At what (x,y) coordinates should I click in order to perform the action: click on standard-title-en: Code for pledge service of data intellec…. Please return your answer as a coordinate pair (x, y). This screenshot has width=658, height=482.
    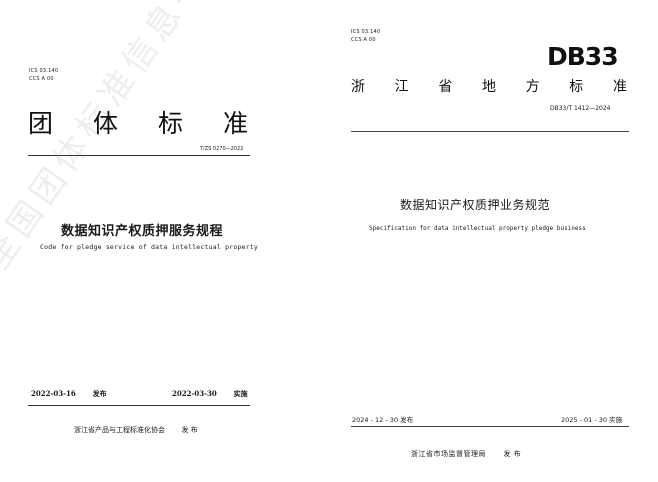
    Looking at the image, I should click on (149, 247).